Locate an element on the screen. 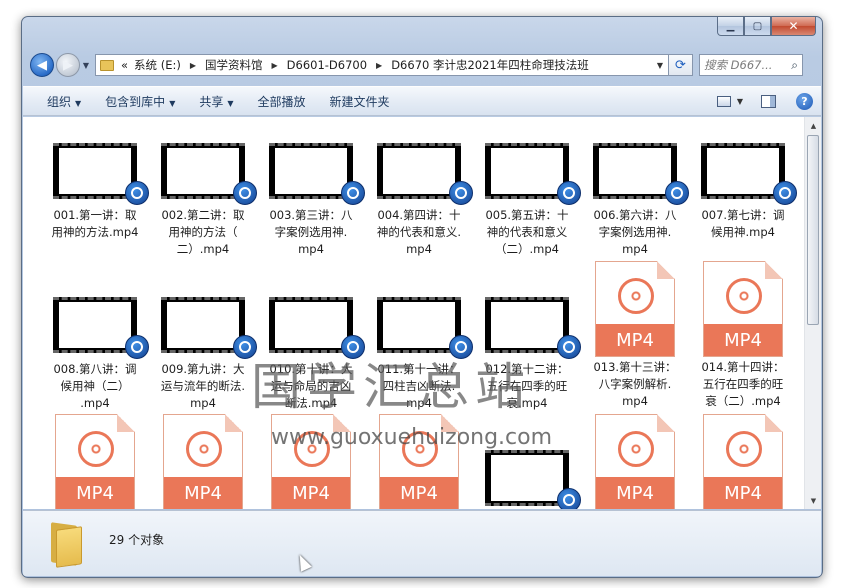 The image size is (844, 588). file-item: MP4016.第十六讲： is located at coordinates (203, 461).